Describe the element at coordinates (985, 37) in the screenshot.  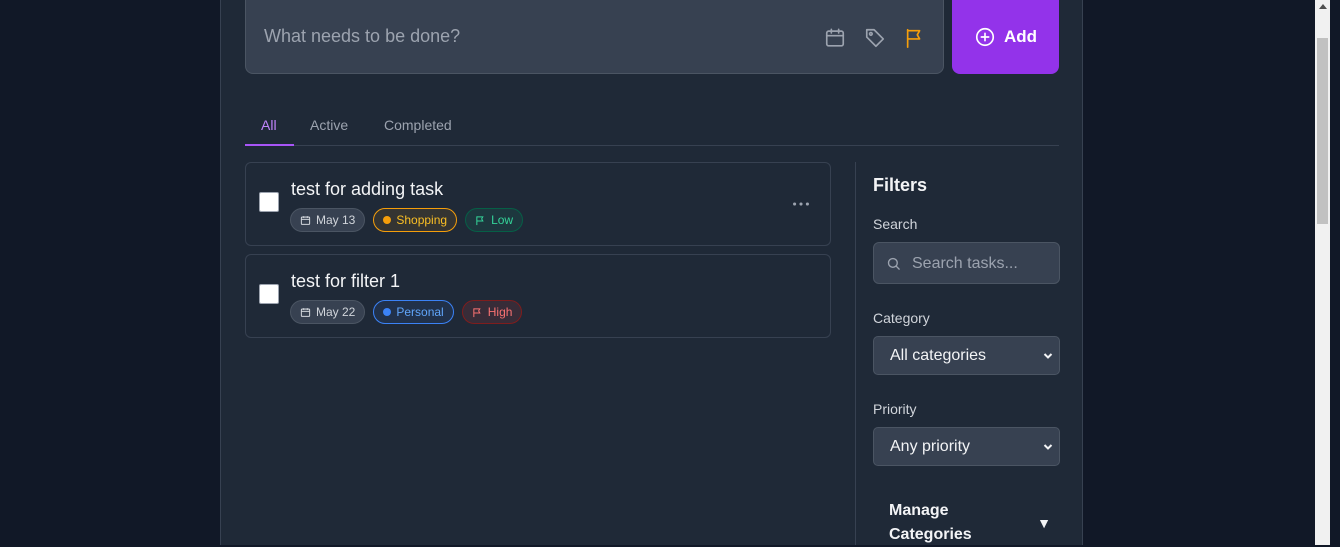
I see `plus-circle-icon` at that location.